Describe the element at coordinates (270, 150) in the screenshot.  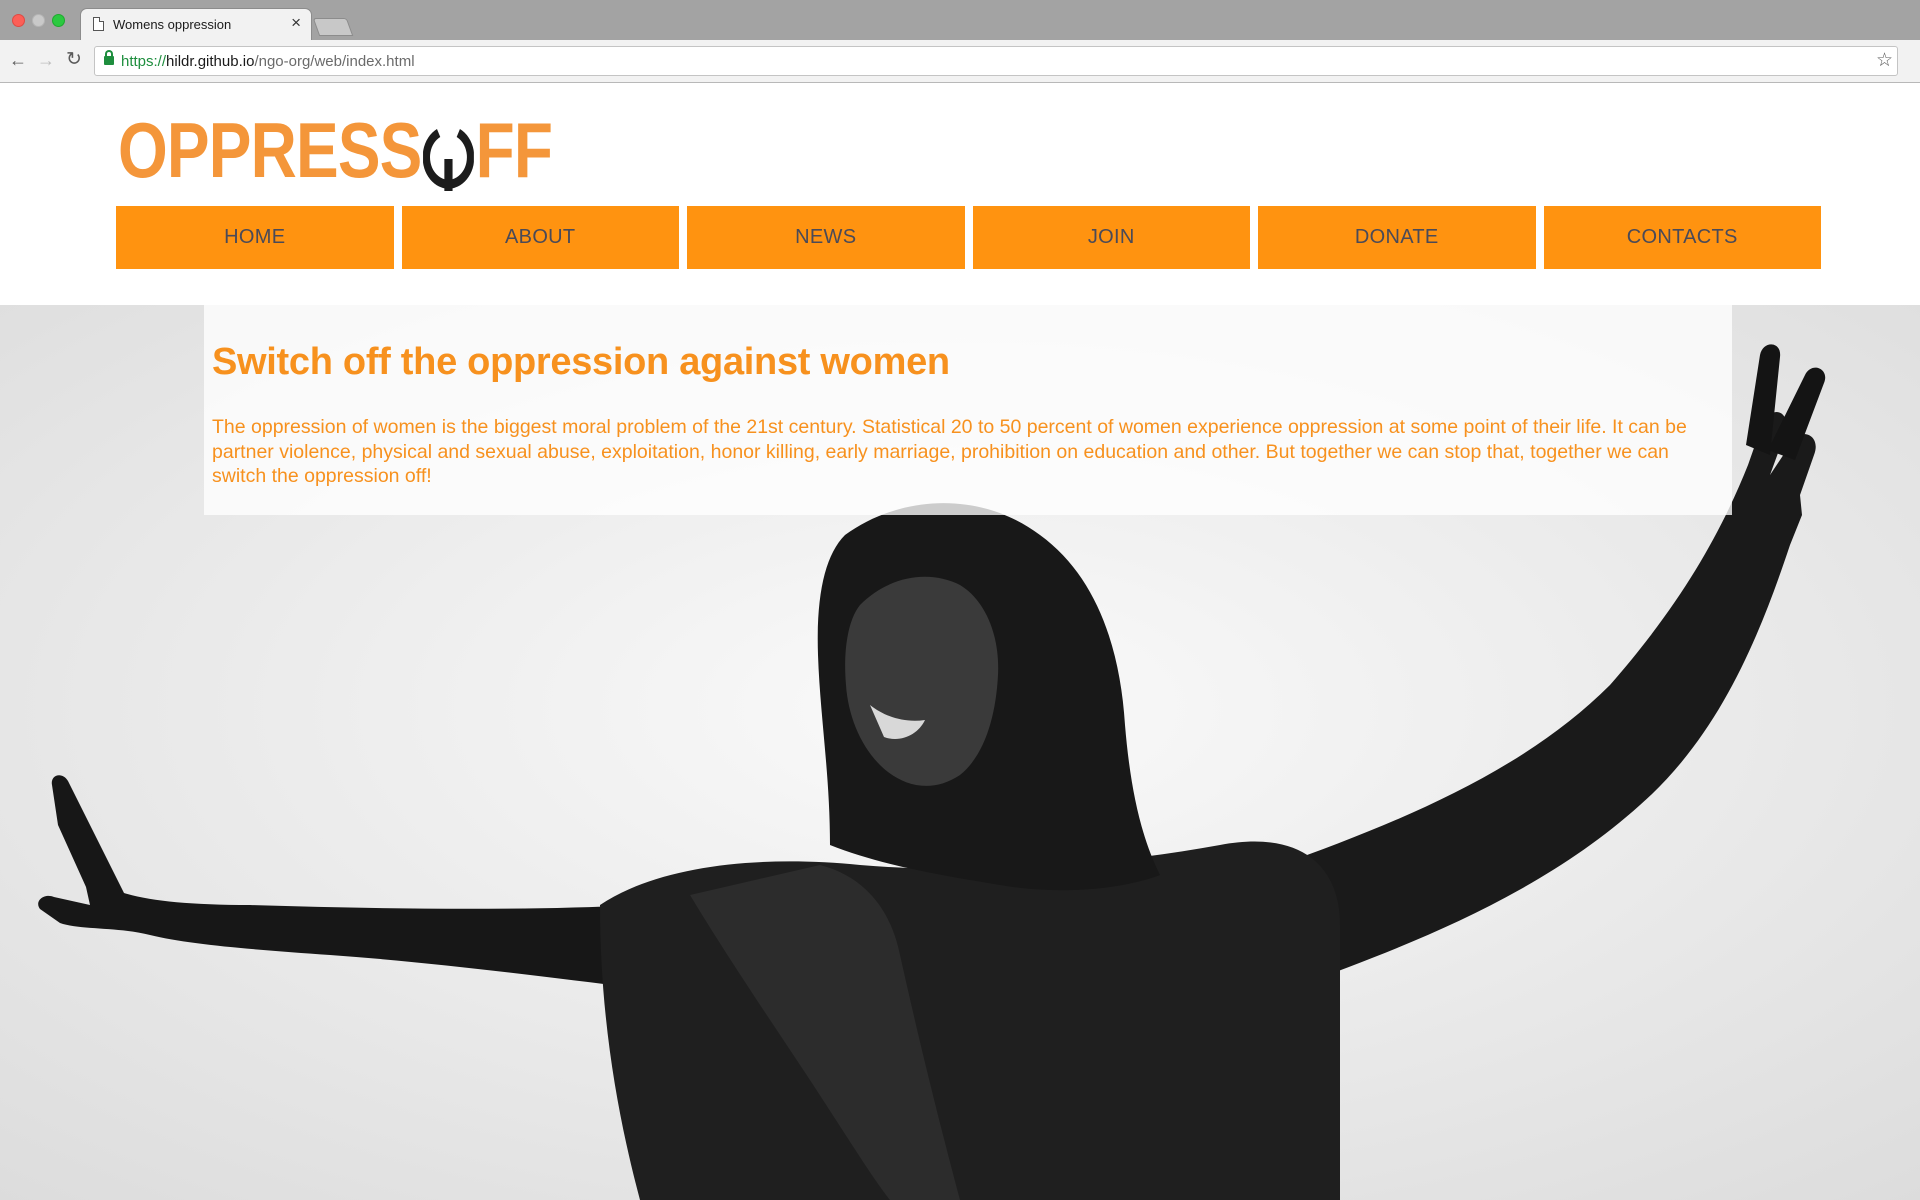
I see `logo-text-left: OPPRESS` at that location.